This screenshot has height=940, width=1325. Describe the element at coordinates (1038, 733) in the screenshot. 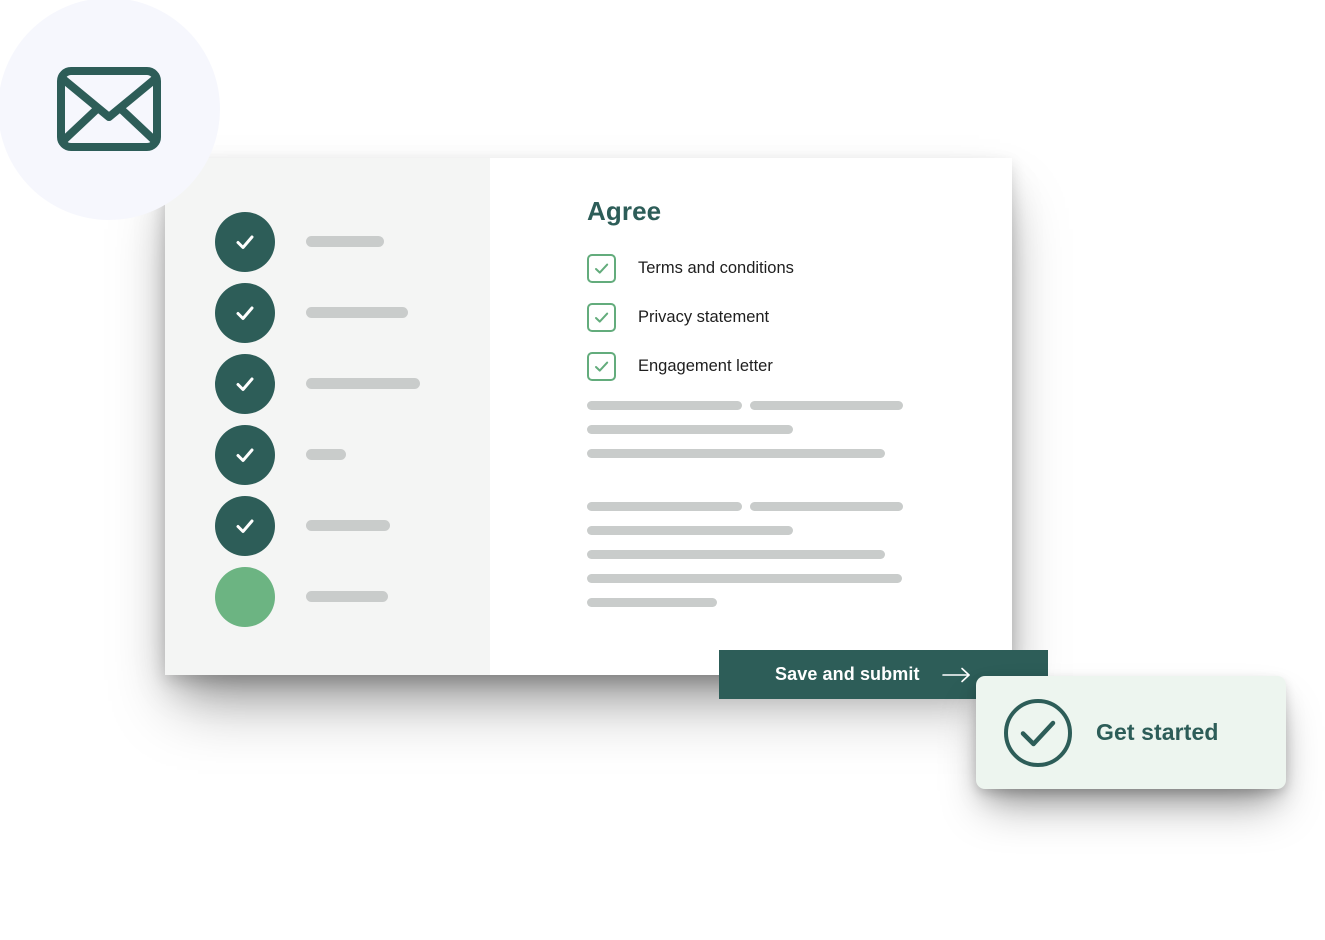

I see `check-circle-icon` at that location.